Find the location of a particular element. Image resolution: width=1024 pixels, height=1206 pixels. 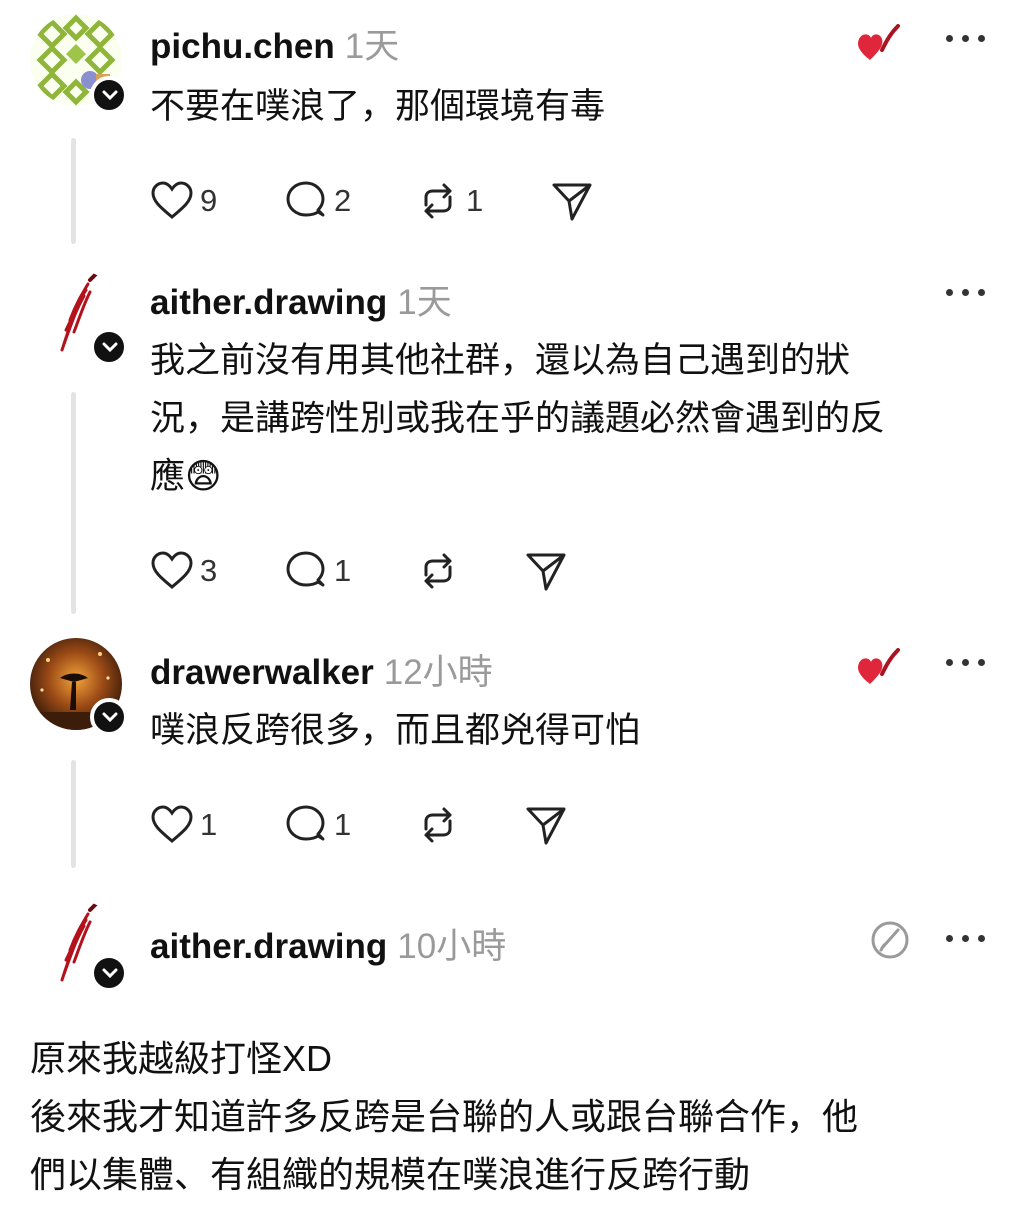

like-button: 9 is located at coordinates (183, 201).